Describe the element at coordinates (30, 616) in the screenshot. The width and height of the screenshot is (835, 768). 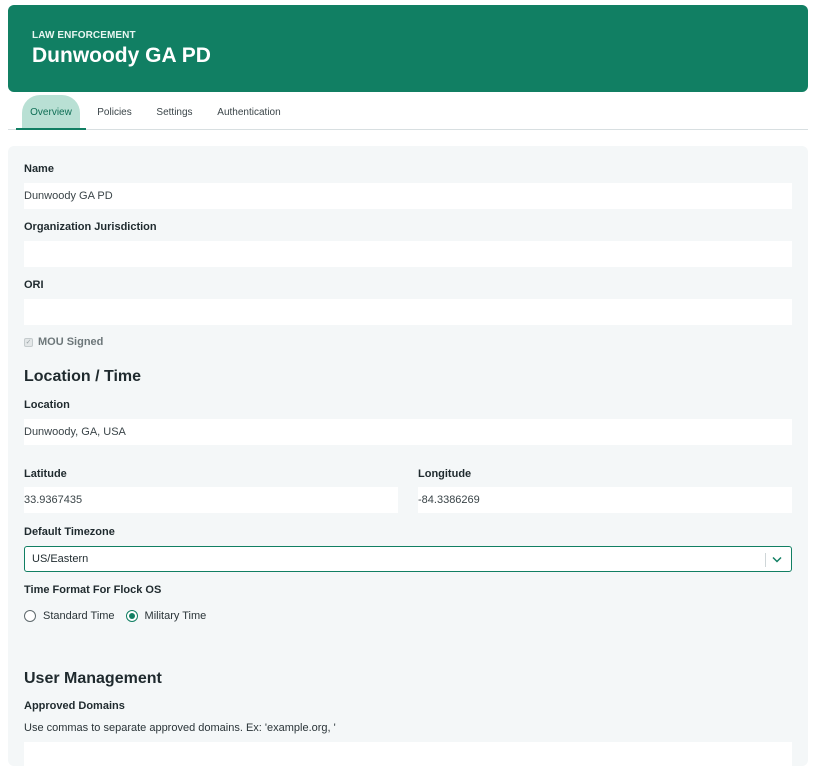
I see `standard-time-radio` at that location.